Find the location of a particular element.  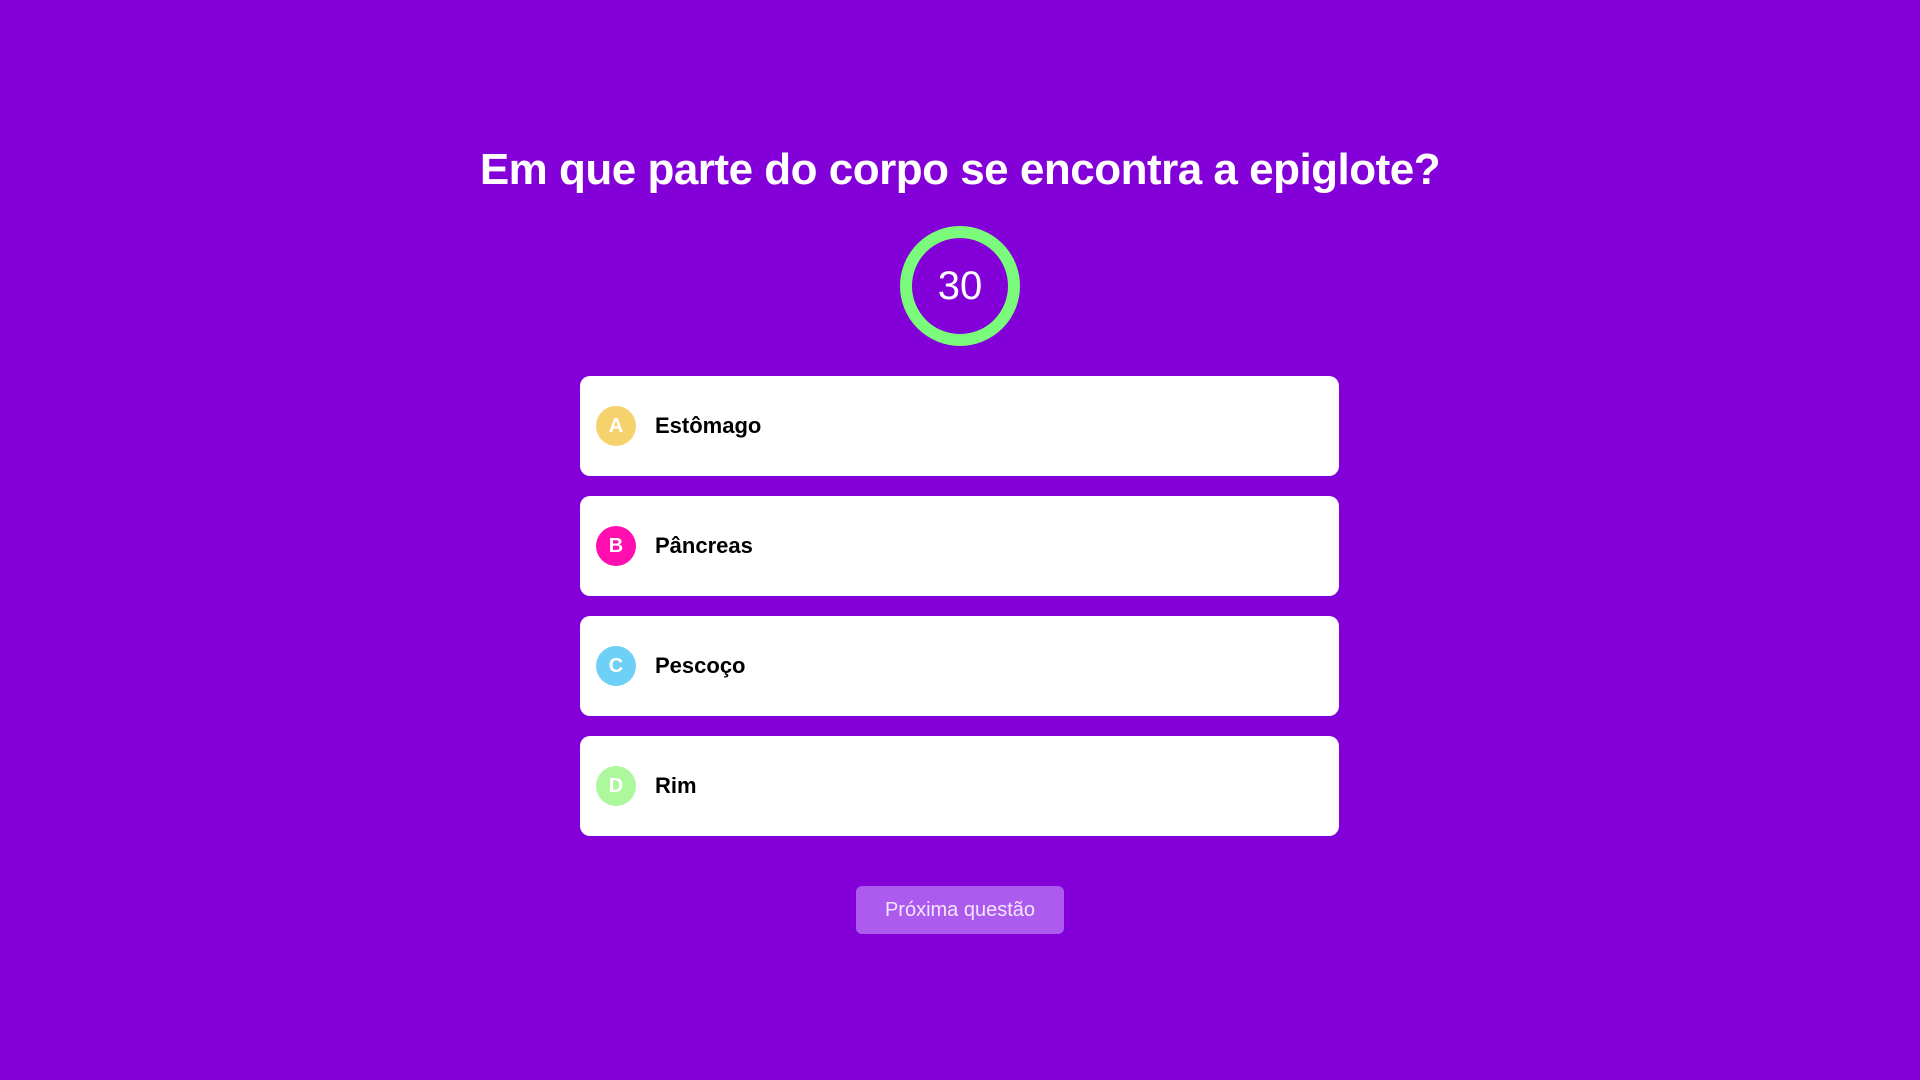

answer-letter: C is located at coordinates (616, 665).